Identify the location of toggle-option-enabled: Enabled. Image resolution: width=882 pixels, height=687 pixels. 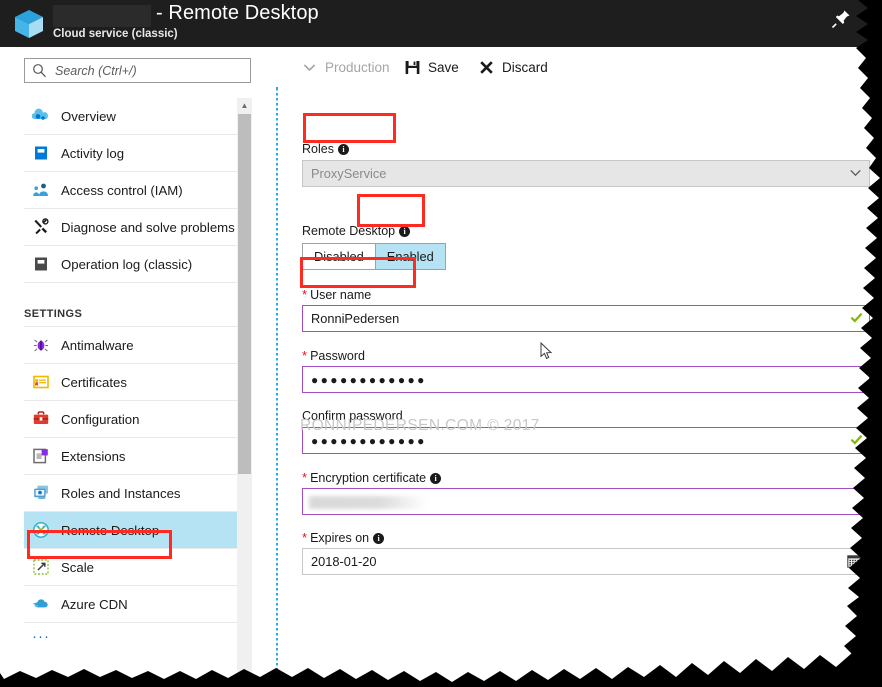
(410, 256).